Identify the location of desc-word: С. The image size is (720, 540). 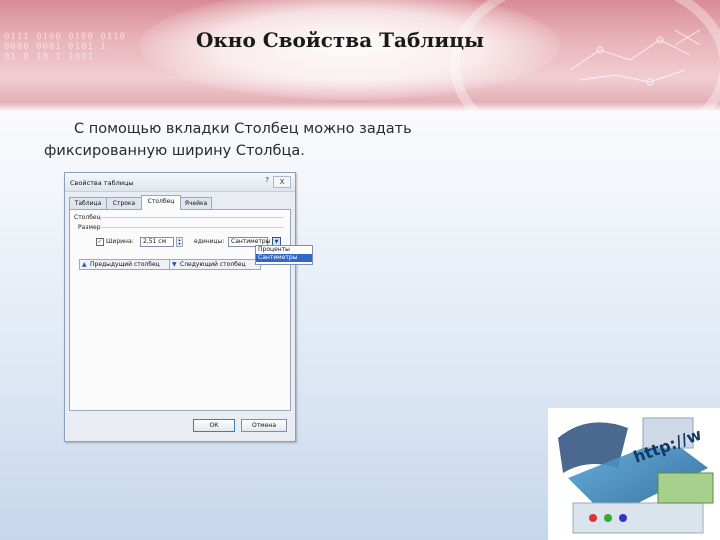
(79, 129).